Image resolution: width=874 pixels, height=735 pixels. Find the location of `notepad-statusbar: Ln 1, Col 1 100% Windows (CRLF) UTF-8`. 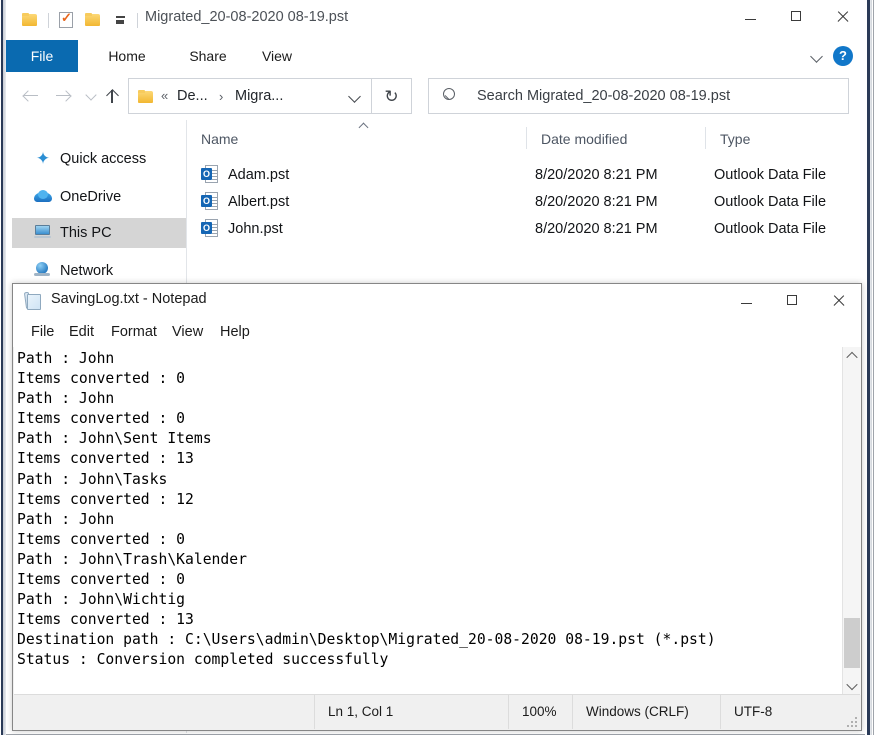

notepad-statusbar: Ln 1, Col 1 100% Windows (CRLF) UTF-8 is located at coordinates (437, 711).